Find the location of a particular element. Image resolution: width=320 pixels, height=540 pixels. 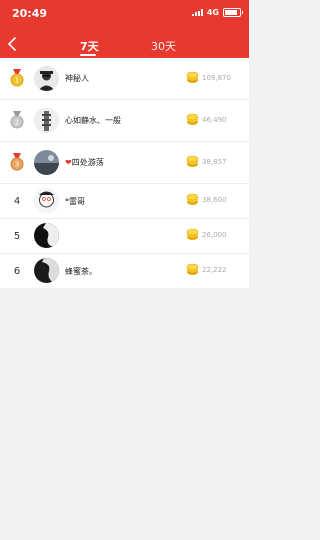

silver-medal-icon: 2 is located at coordinates (17, 120).